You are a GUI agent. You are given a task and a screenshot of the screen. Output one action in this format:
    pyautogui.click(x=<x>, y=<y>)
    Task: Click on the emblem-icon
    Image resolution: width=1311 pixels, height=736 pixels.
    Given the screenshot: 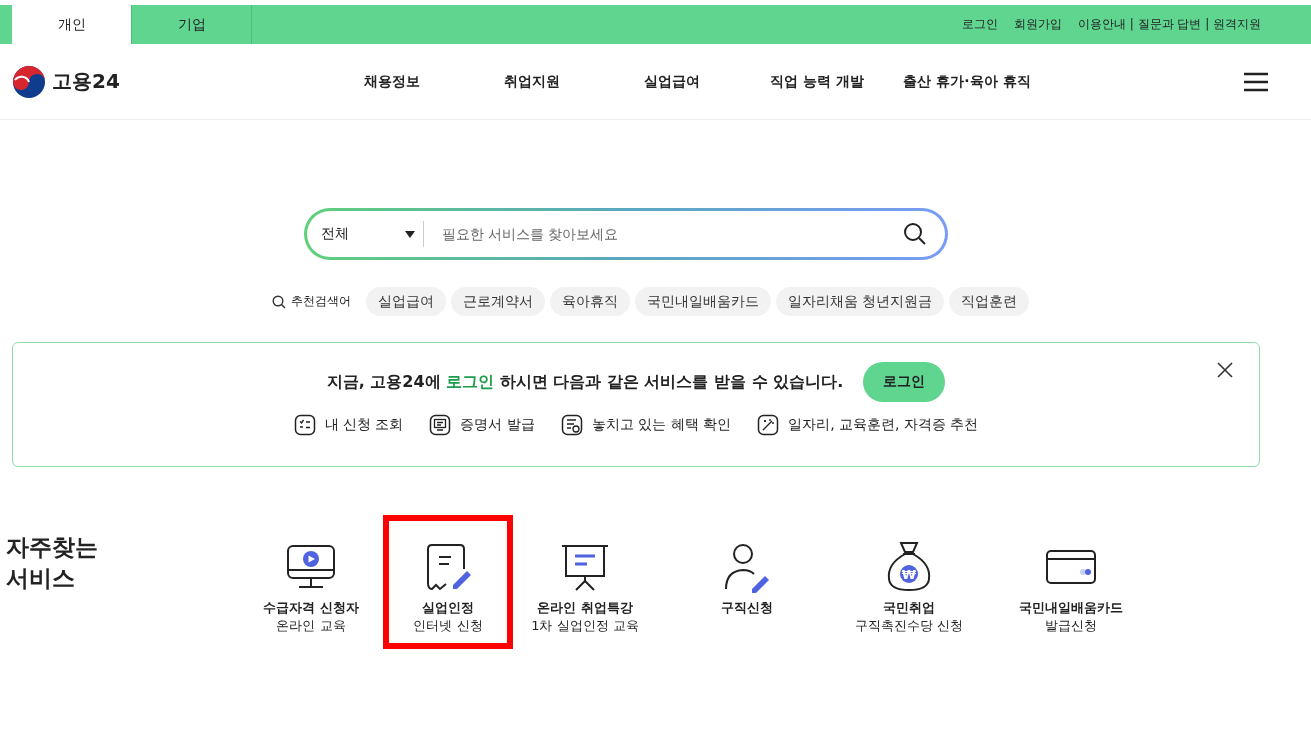 What is the action you would take?
    pyautogui.click(x=29, y=81)
    